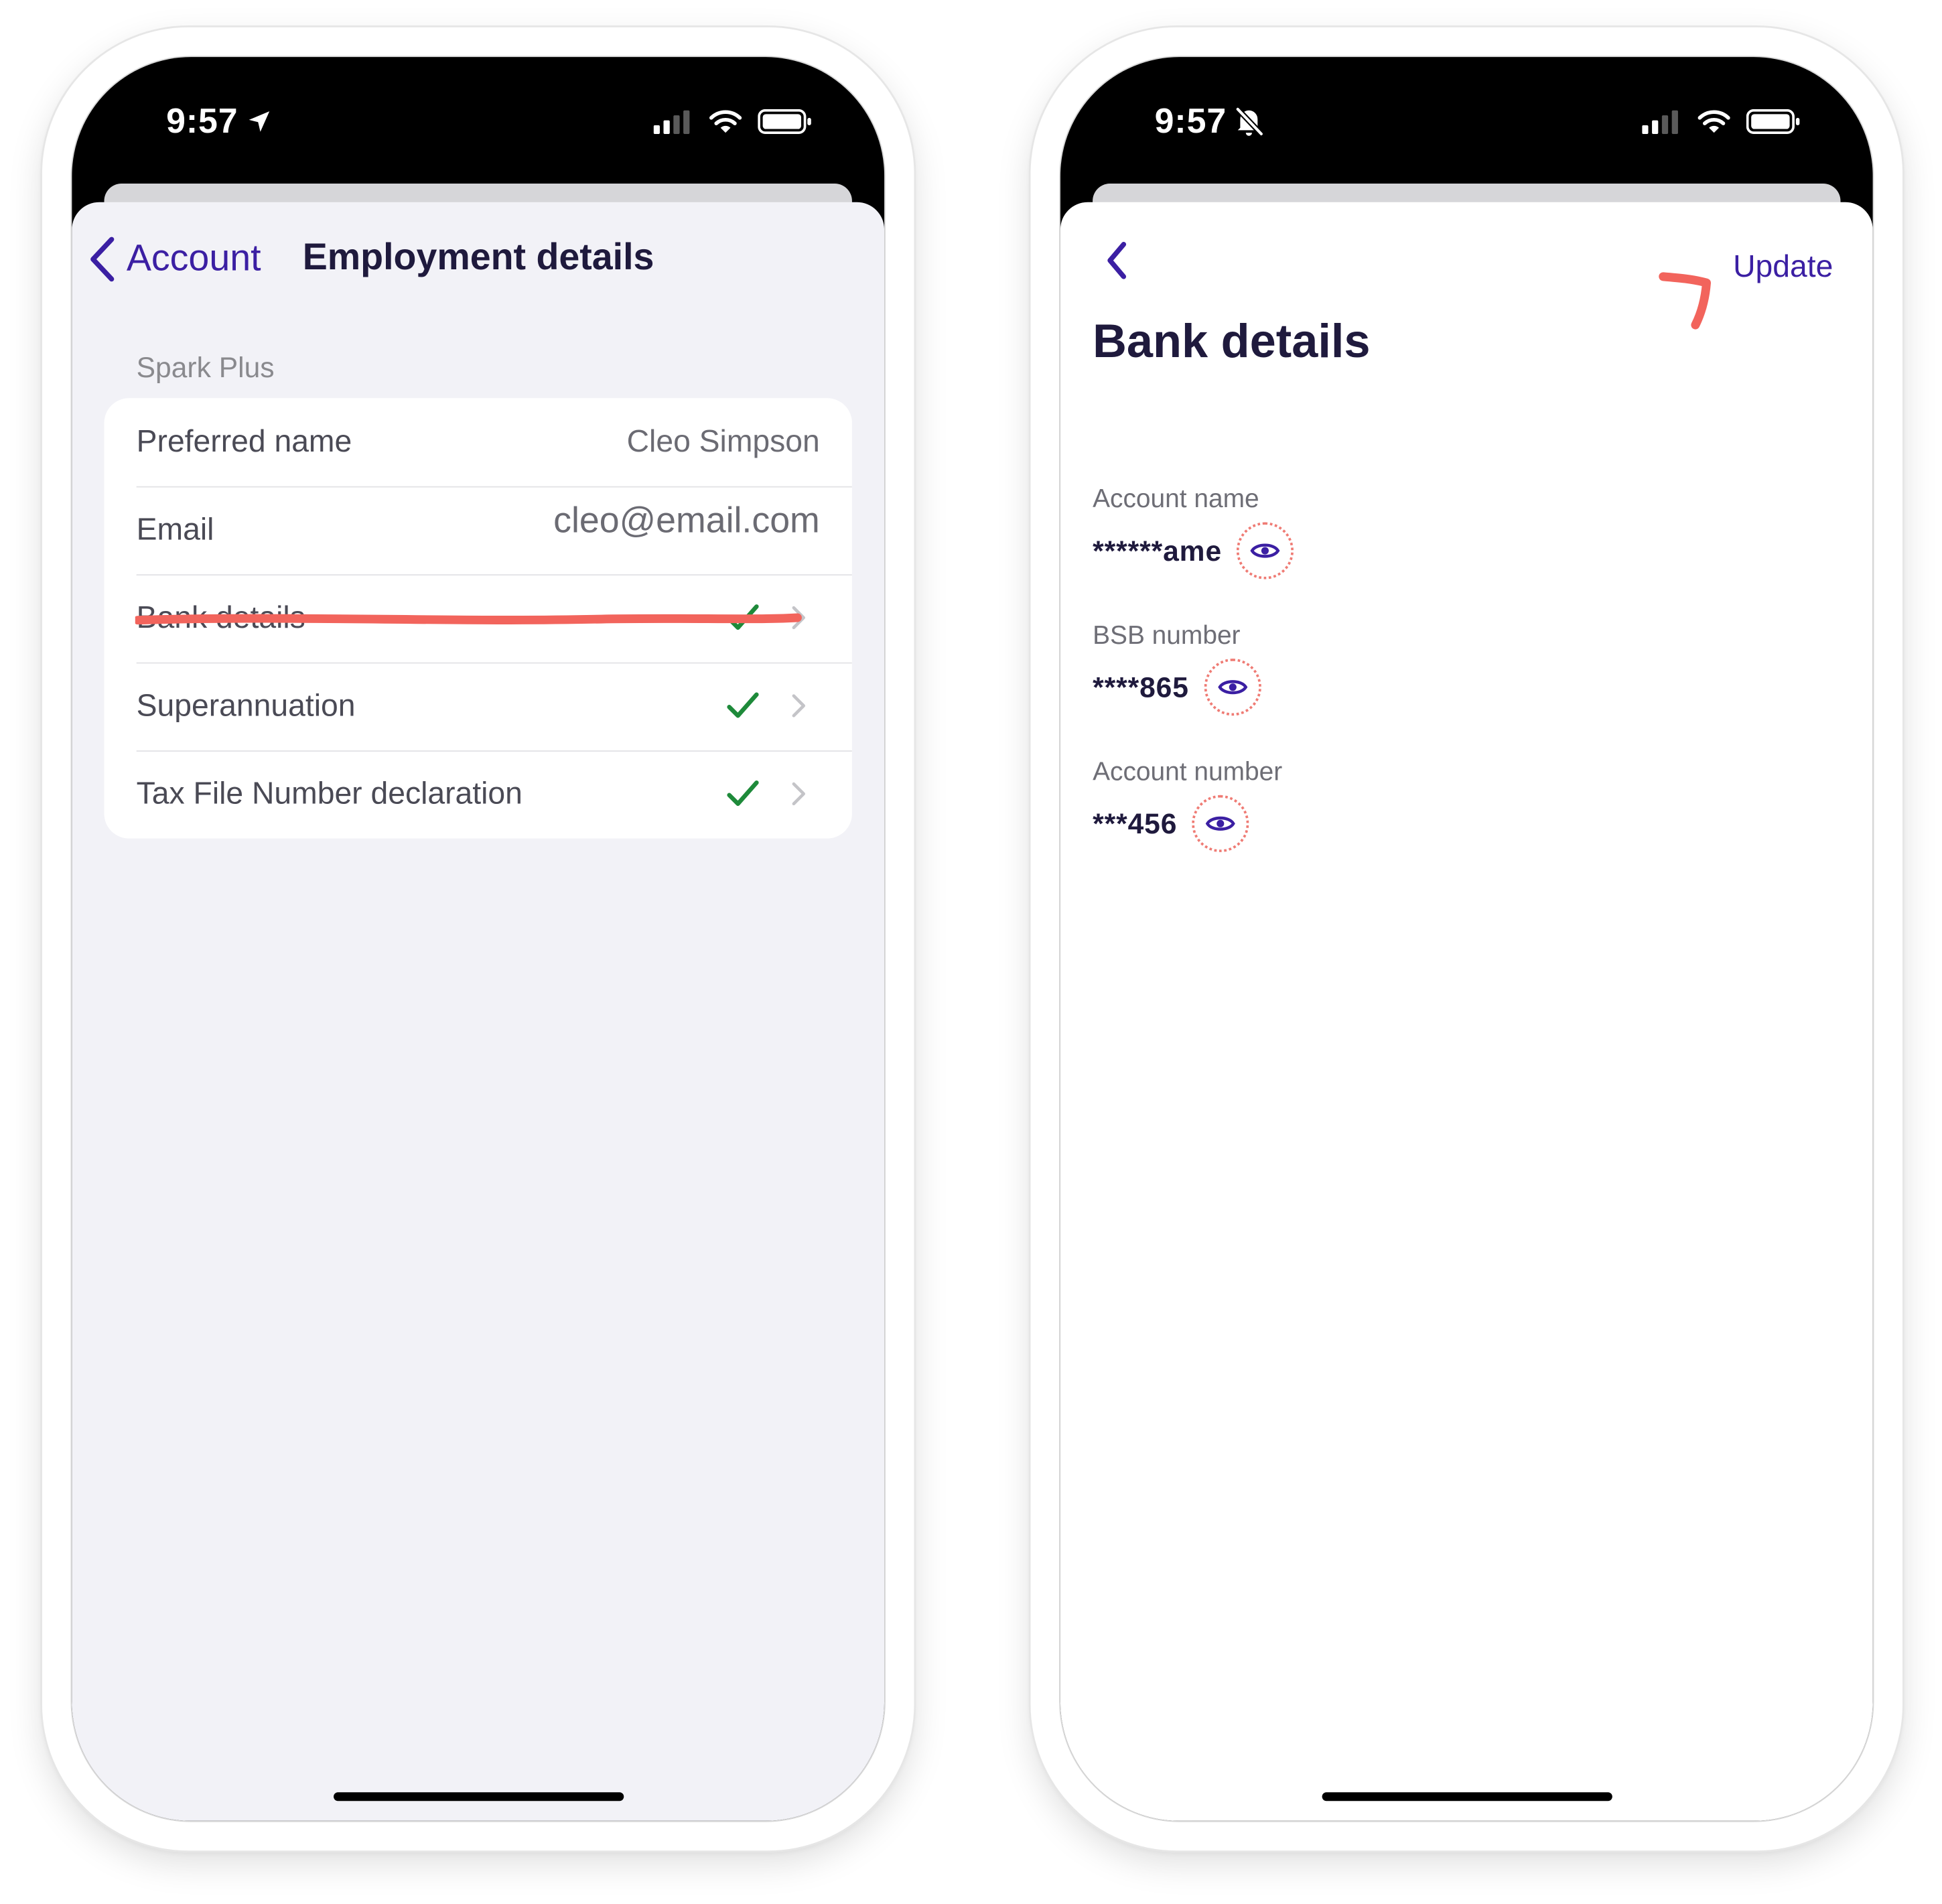  I want to click on field-line: ****865, so click(1177, 687).